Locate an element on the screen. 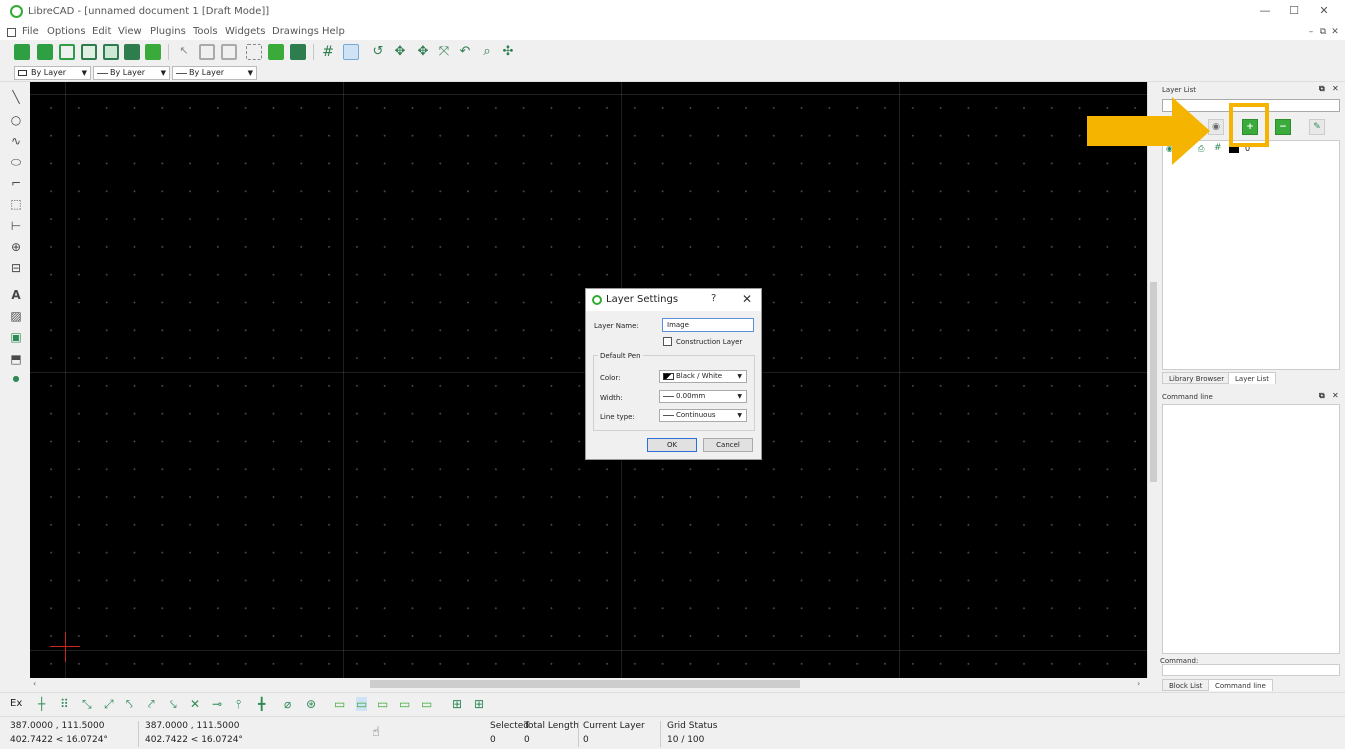  menu-help: Help is located at coordinates (333, 31).